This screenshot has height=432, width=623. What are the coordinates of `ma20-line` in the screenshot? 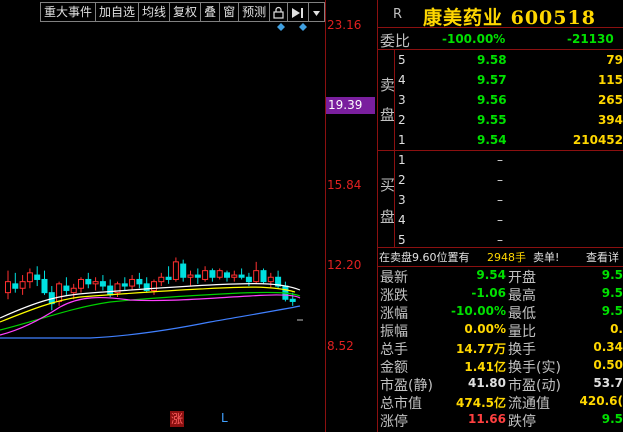 It's located at (150, 311).